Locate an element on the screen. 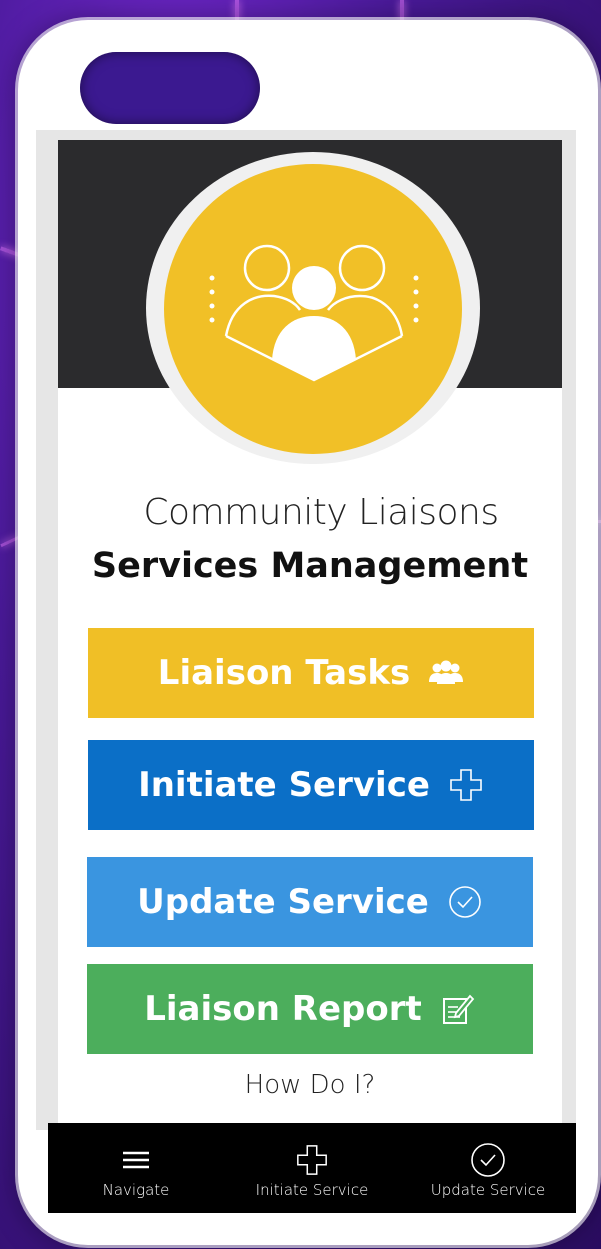 The image size is (601, 1249). nav-item-update-service: Update Service is located at coordinates (488, 1168).